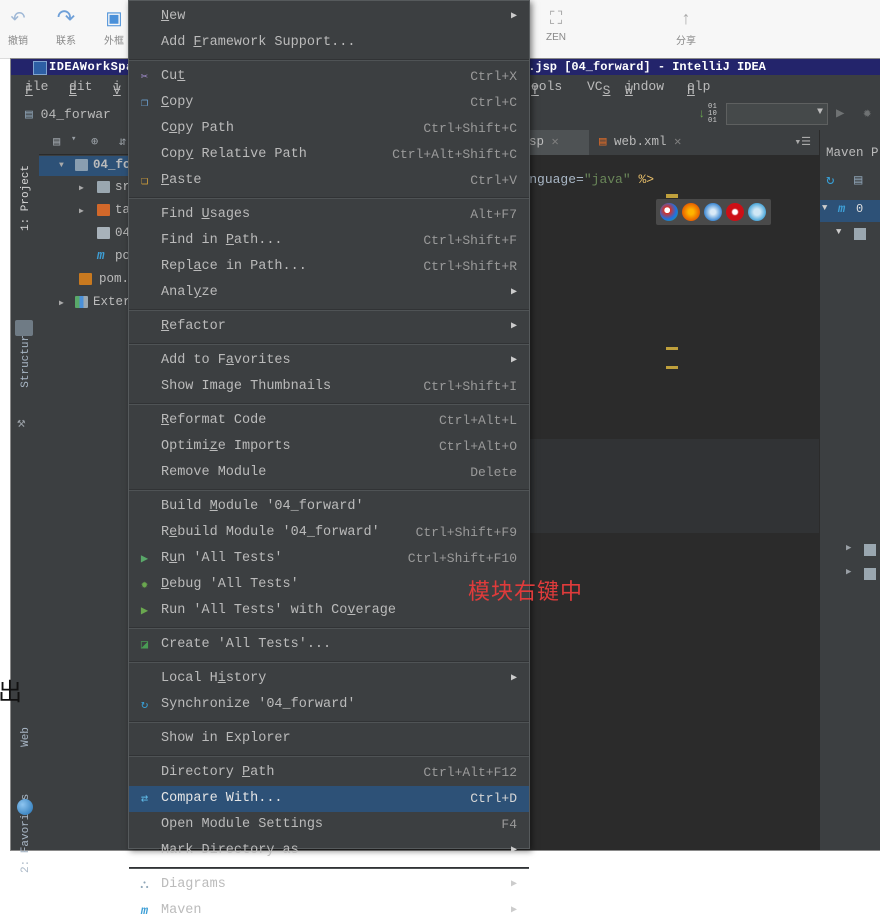 The width and height of the screenshot is (880, 924). I want to click on download-arrow-icon: ↓, so click(702, 114).